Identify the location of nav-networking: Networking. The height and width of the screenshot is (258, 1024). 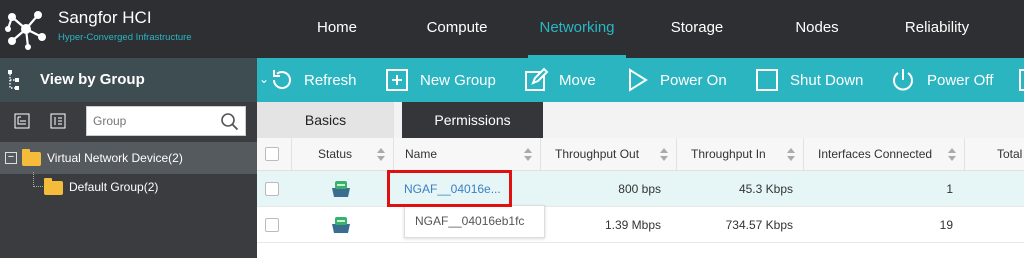
(577, 29).